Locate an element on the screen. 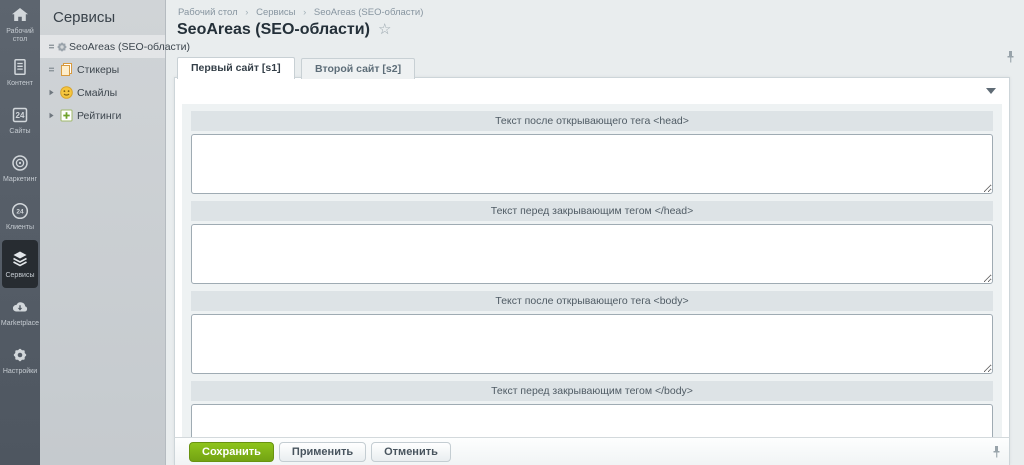 Image resolution: width=1024 pixels, height=465 pixels. rail-item-content: Контент is located at coordinates (20, 72).